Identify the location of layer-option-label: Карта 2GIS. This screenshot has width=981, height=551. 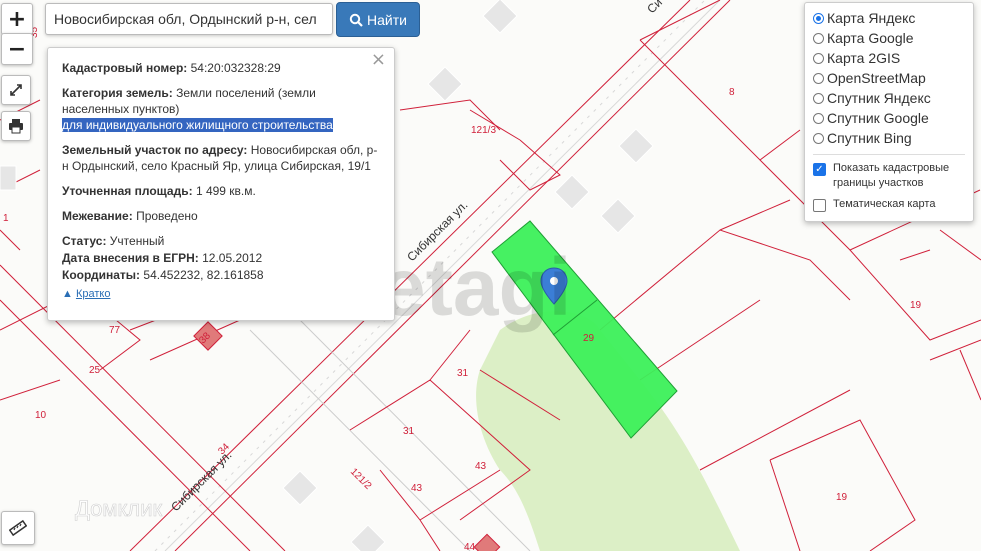
(864, 58).